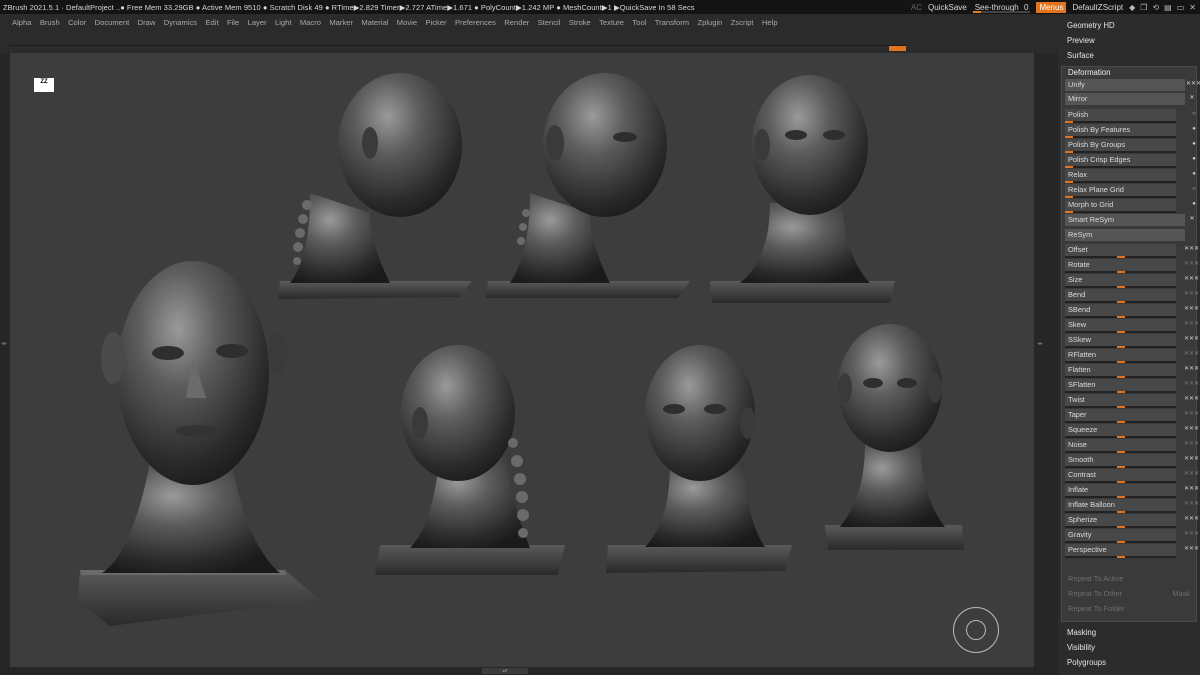  I want to click on head-sculpt-threequarter-bottom, so click(699, 459).